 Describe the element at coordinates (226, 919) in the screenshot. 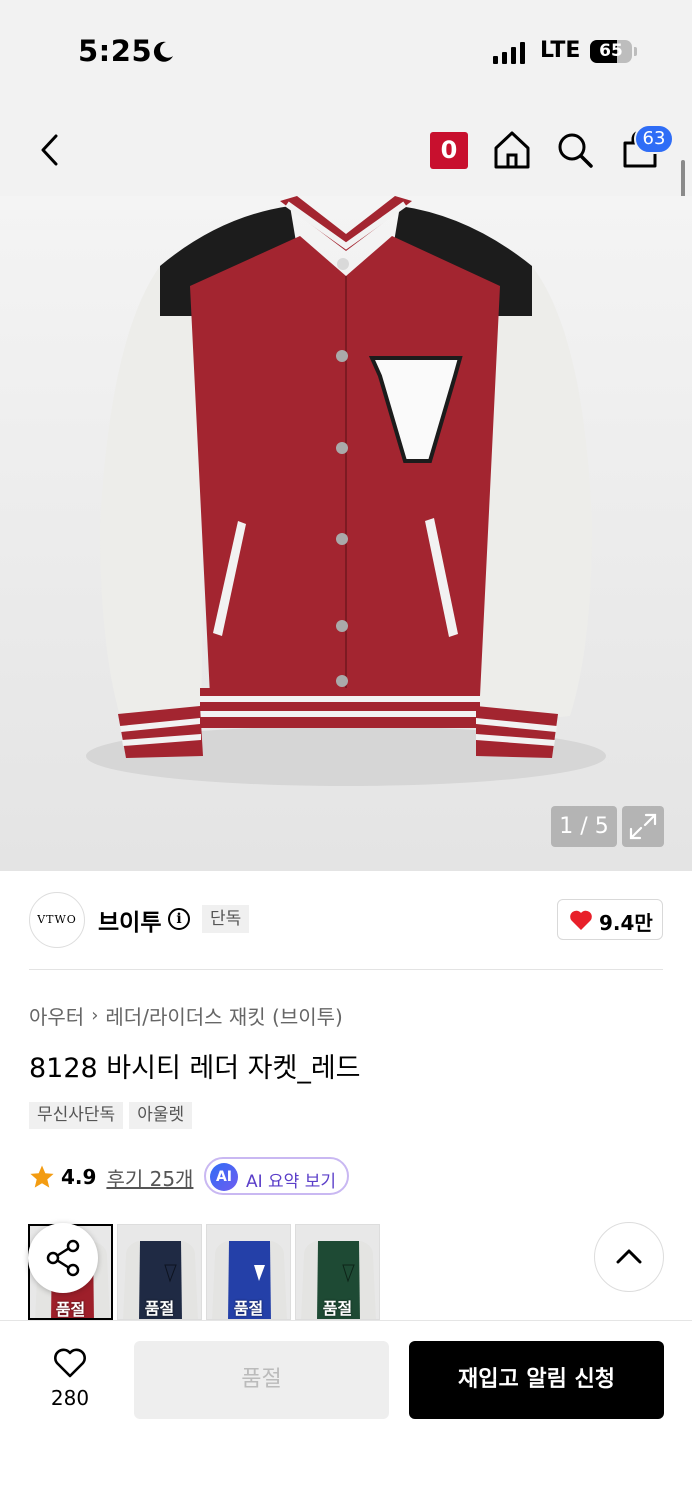

I see `exclusive-tag: 단독` at that location.